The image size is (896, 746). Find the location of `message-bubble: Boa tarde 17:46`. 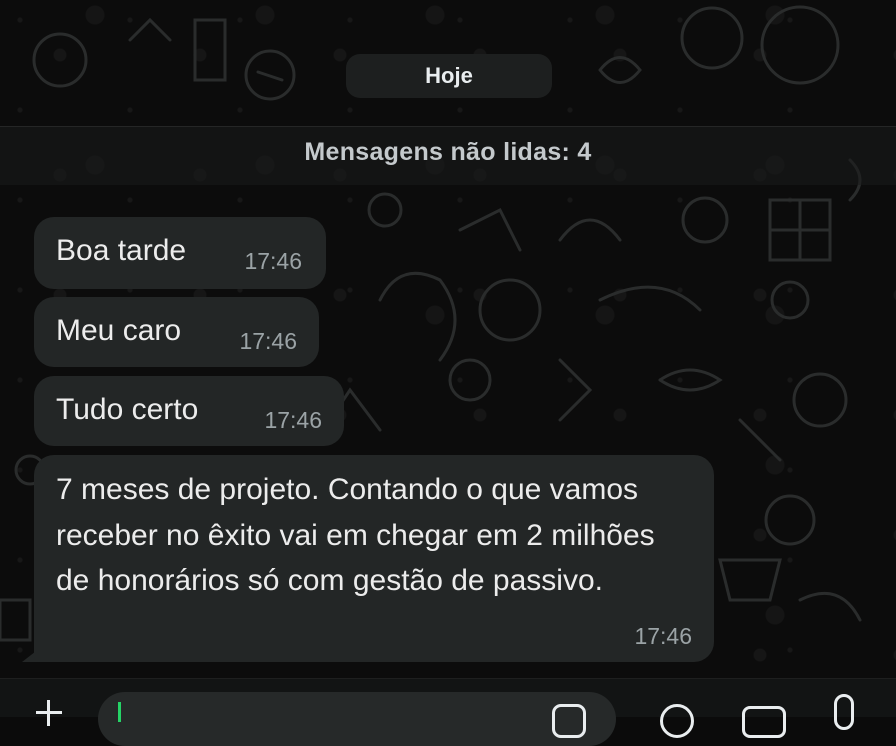

message-bubble: Boa tarde 17:46 is located at coordinates (180, 253).